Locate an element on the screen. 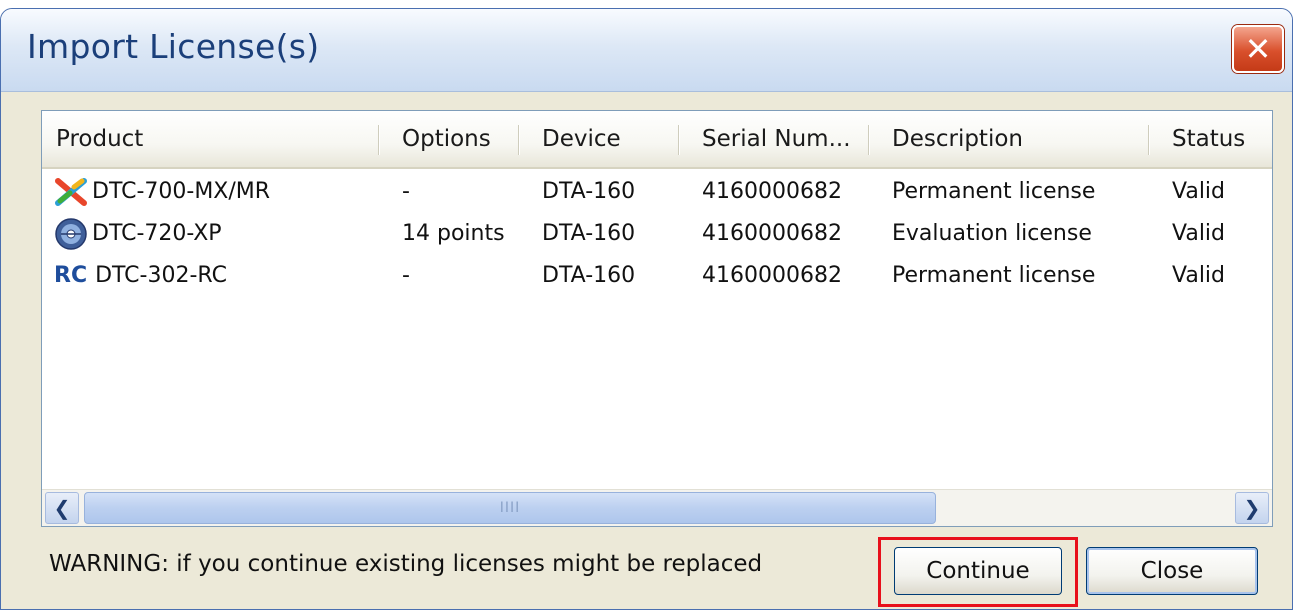  column-header-status: Status is located at coordinates (1215, 139).